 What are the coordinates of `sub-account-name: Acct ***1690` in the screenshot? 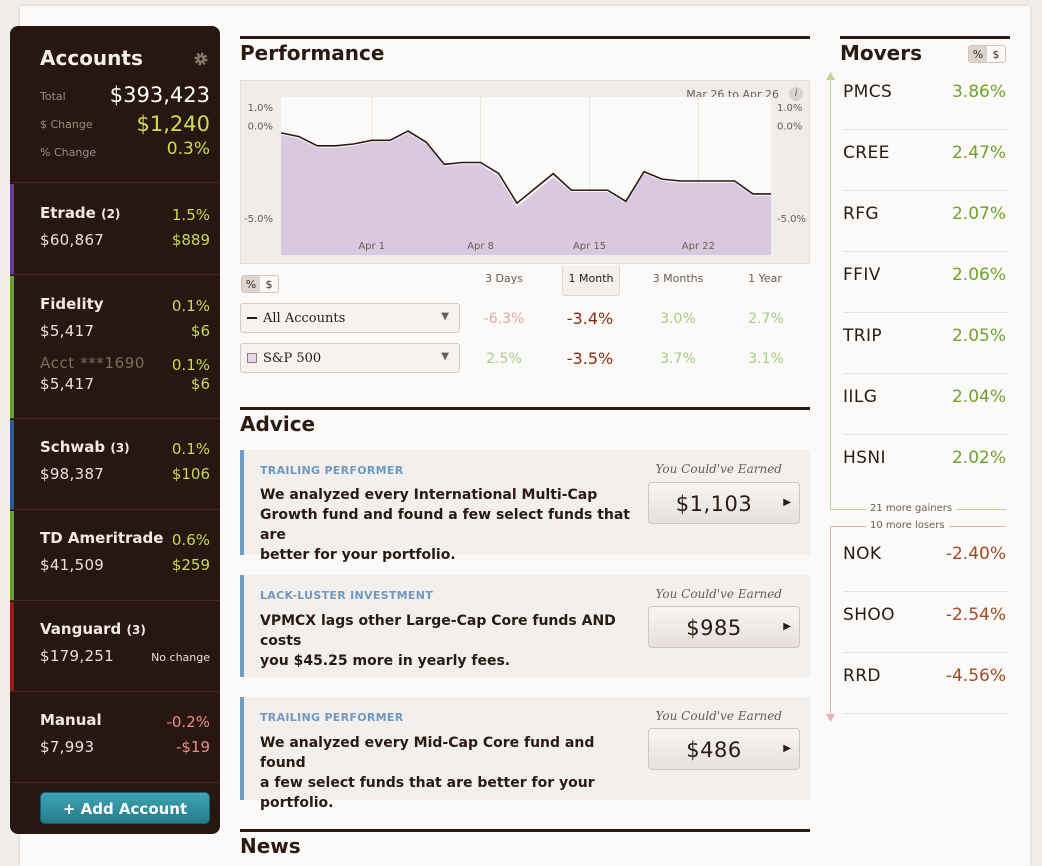 It's located at (92, 363).